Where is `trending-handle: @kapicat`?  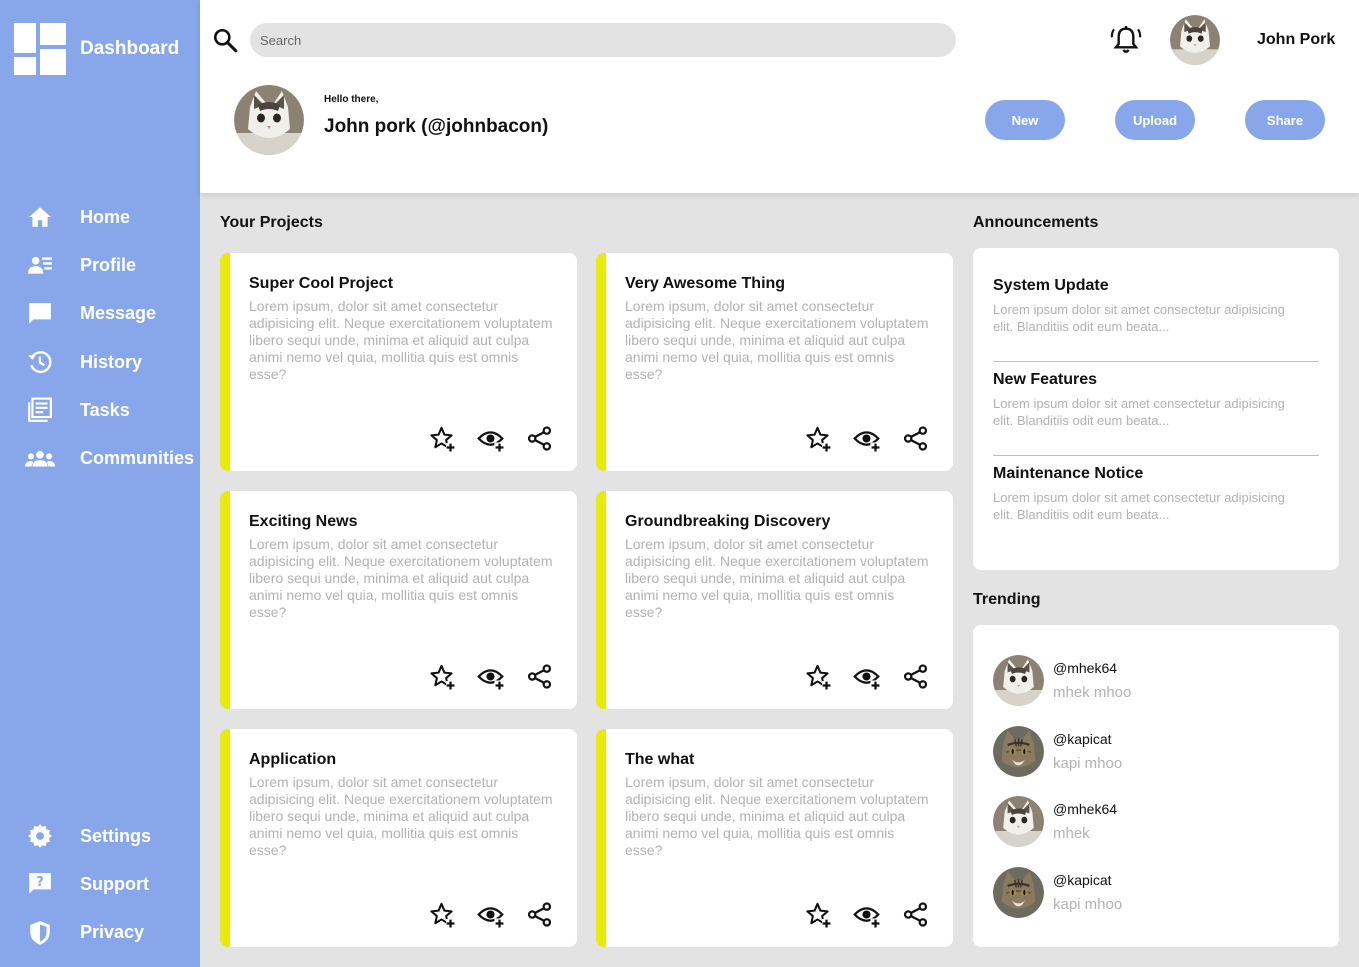 trending-handle: @kapicat is located at coordinates (1082, 738).